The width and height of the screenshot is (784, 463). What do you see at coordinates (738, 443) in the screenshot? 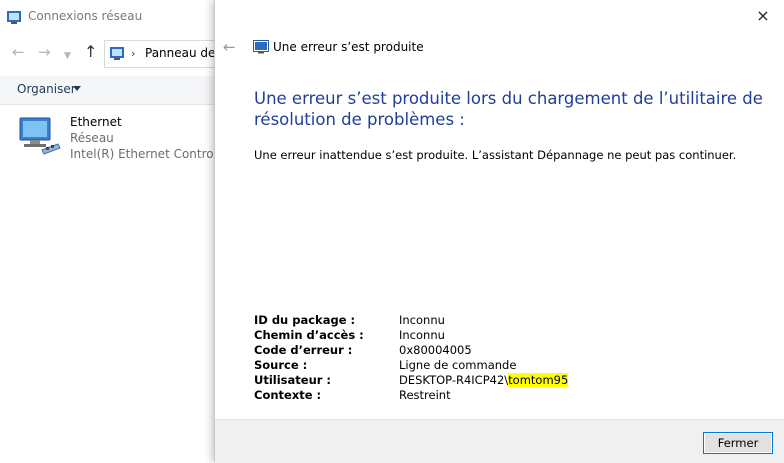
I see `close-button: Fermer` at bounding box center [738, 443].